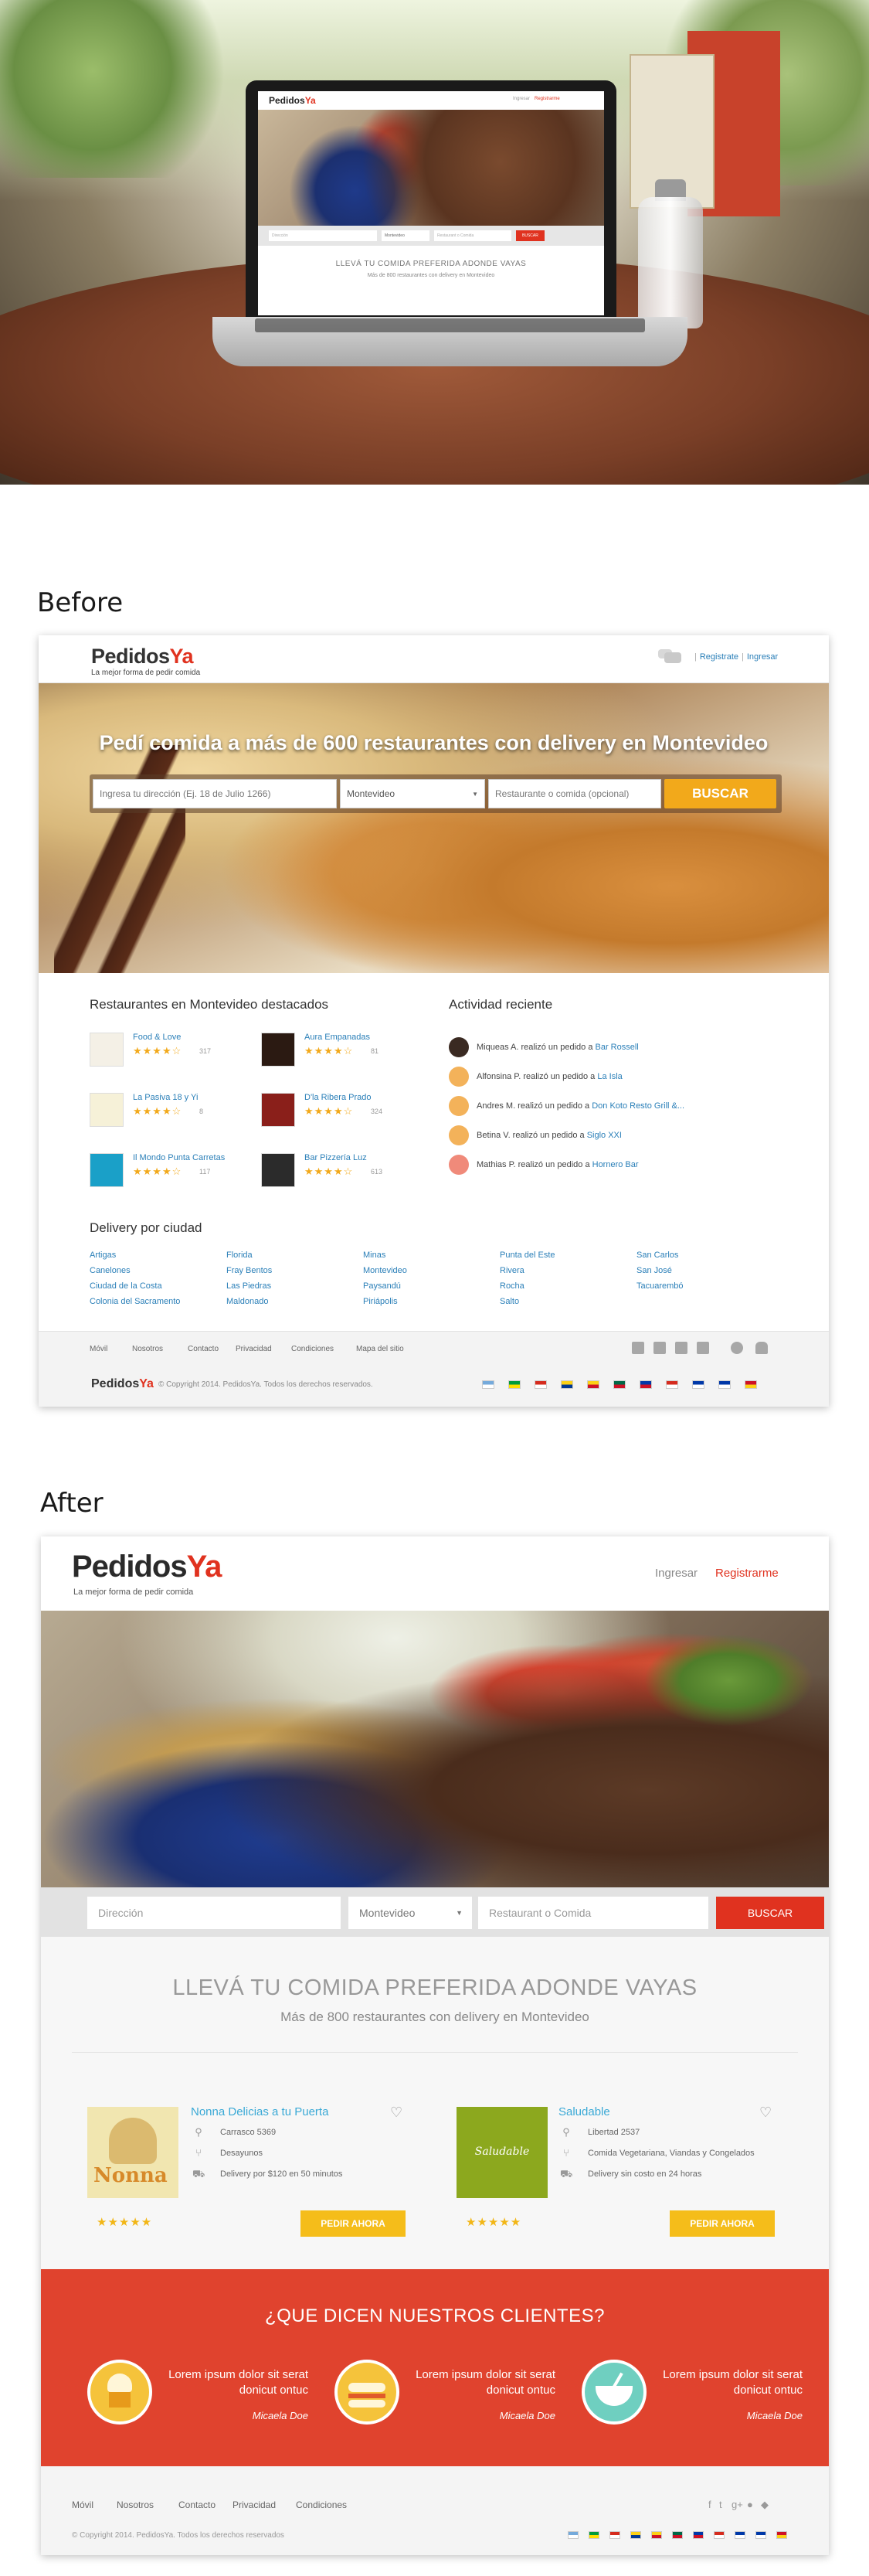 The image size is (869, 2576). I want to click on footer-link: Móvil, so click(99, 1349).